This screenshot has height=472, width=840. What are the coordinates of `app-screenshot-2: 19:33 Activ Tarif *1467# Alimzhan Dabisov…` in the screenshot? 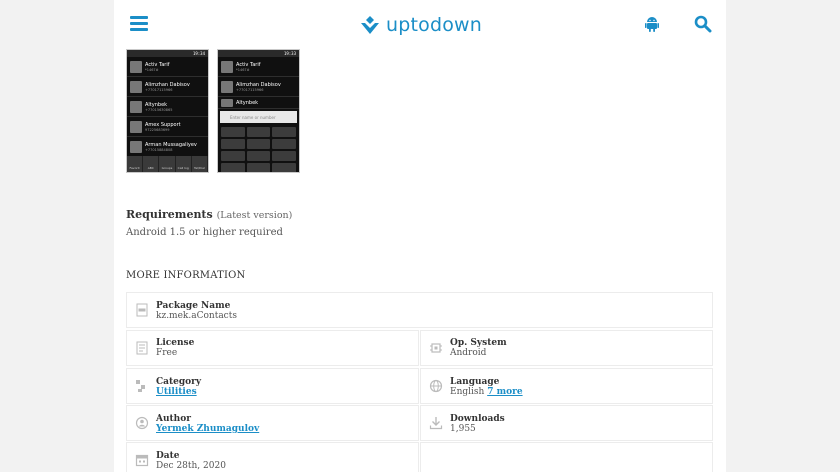 It's located at (258, 111).